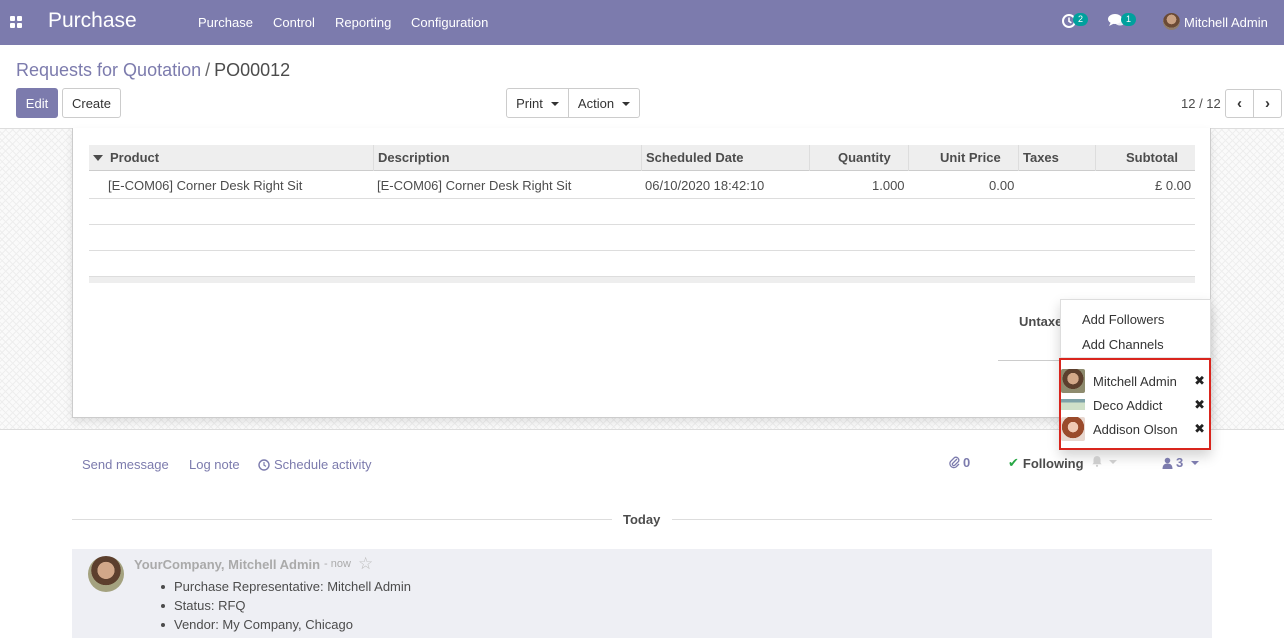 This screenshot has width=1284, height=638. I want to click on add-channels-item: Add Channels, so click(1123, 344).